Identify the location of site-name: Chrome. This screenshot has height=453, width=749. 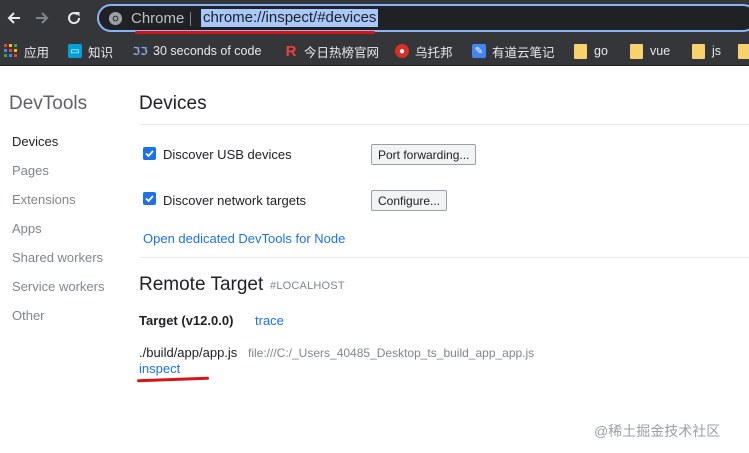
(158, 18).